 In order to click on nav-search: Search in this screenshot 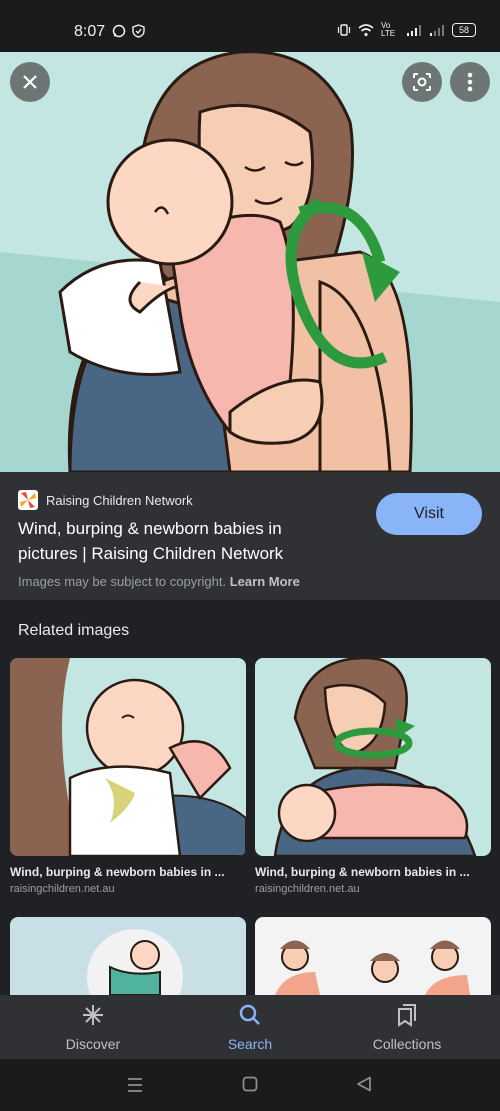, I will do `click(250, 1027)`.